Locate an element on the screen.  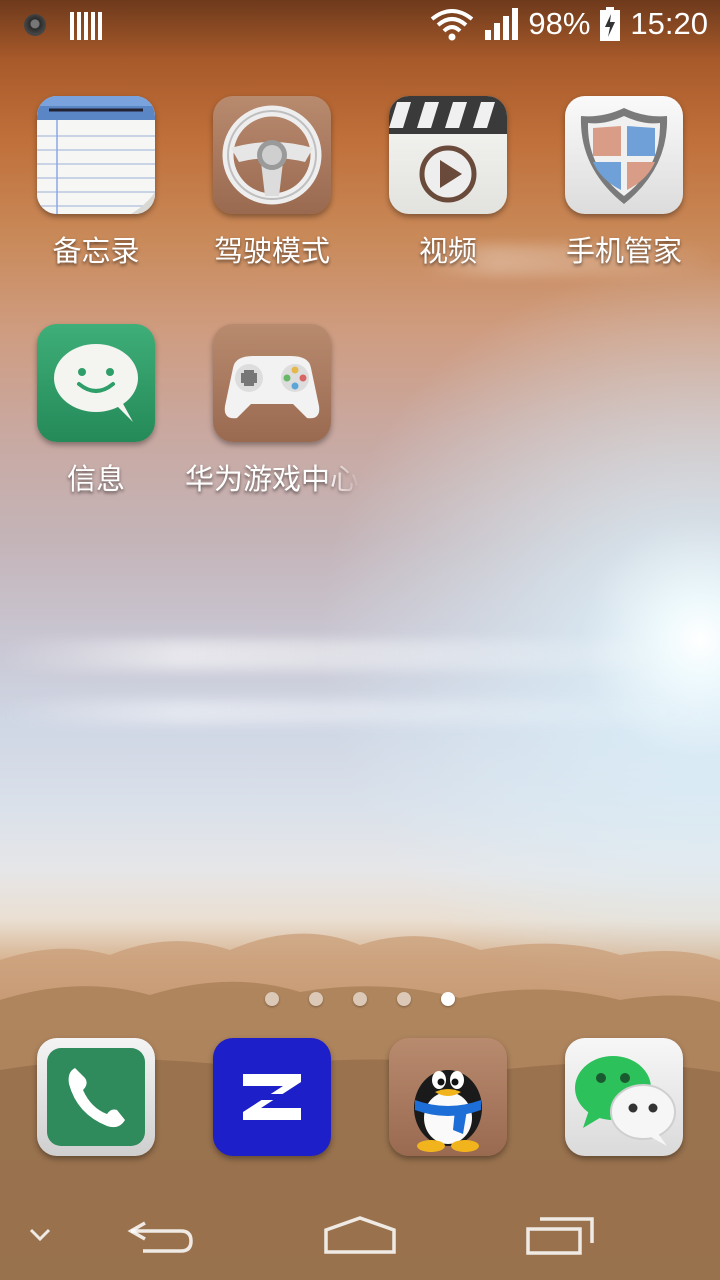
home-icon is located at coordinates (360, 1235).